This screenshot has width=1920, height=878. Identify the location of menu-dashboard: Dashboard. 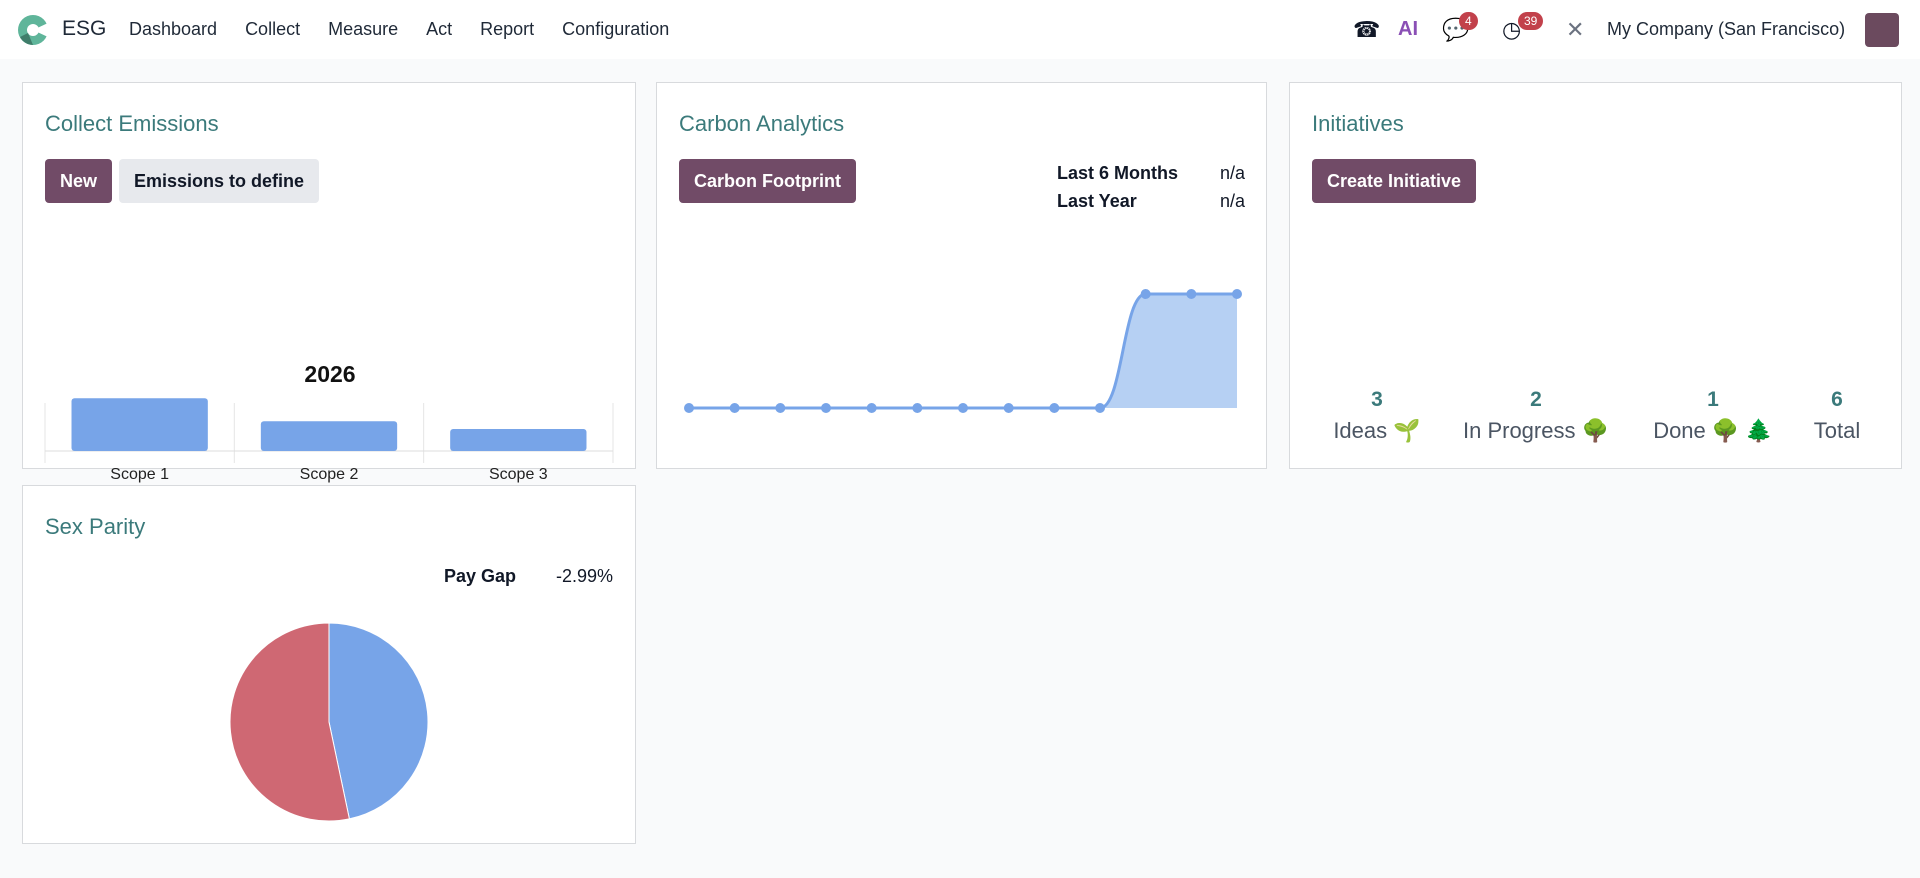
(173, 29).